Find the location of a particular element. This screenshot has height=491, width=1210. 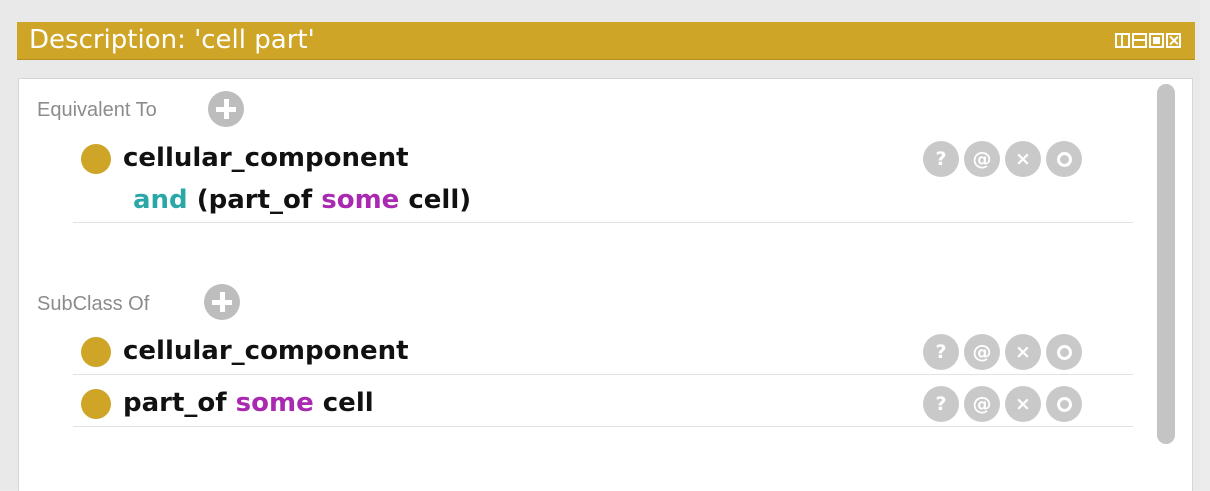

view-title: Description: 'cell part' is located at coordinates (172, 40).